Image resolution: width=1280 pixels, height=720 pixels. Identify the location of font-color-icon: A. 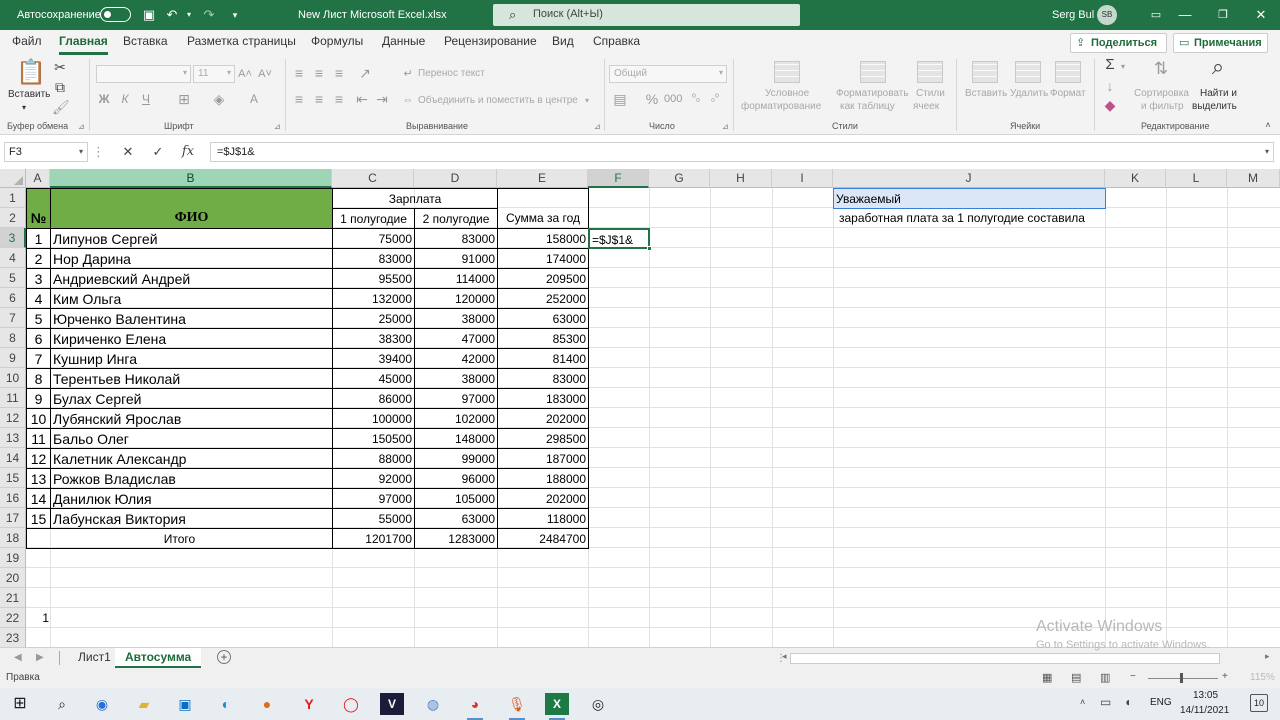
(254, 99).